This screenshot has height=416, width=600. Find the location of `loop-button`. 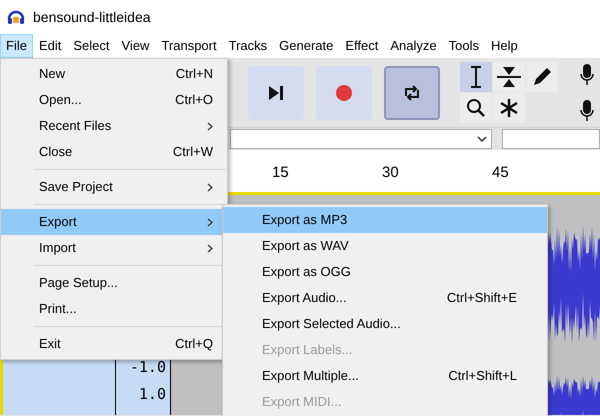

loop-button is located at coordinates (412, 93).